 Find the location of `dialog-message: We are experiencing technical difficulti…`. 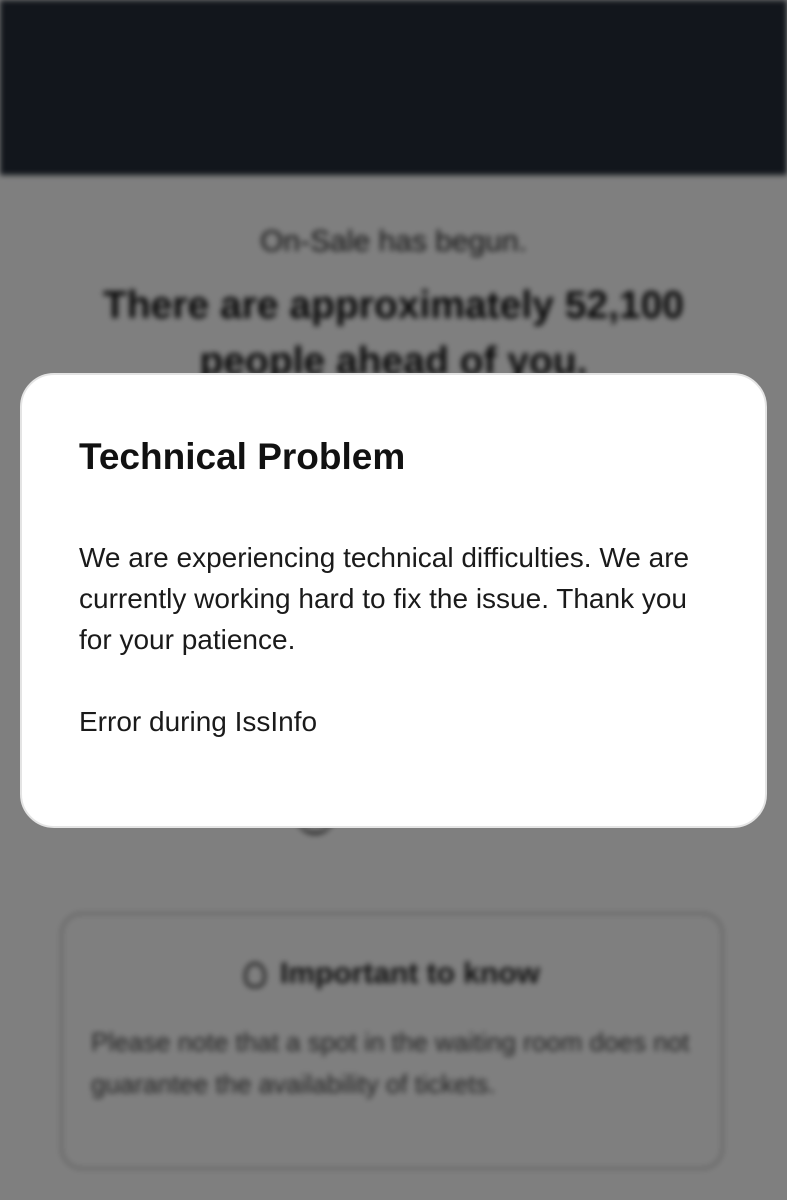

dialog-message: We are experiencing technical difficulti… is located at coordinates (384, 598).